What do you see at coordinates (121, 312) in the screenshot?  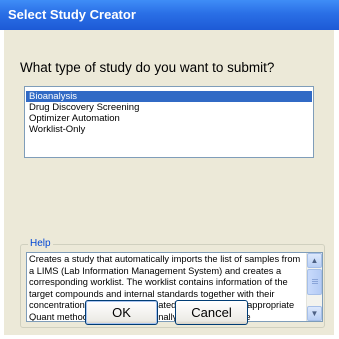 I see `ok-button: OK` at bounding box center [121, 312].